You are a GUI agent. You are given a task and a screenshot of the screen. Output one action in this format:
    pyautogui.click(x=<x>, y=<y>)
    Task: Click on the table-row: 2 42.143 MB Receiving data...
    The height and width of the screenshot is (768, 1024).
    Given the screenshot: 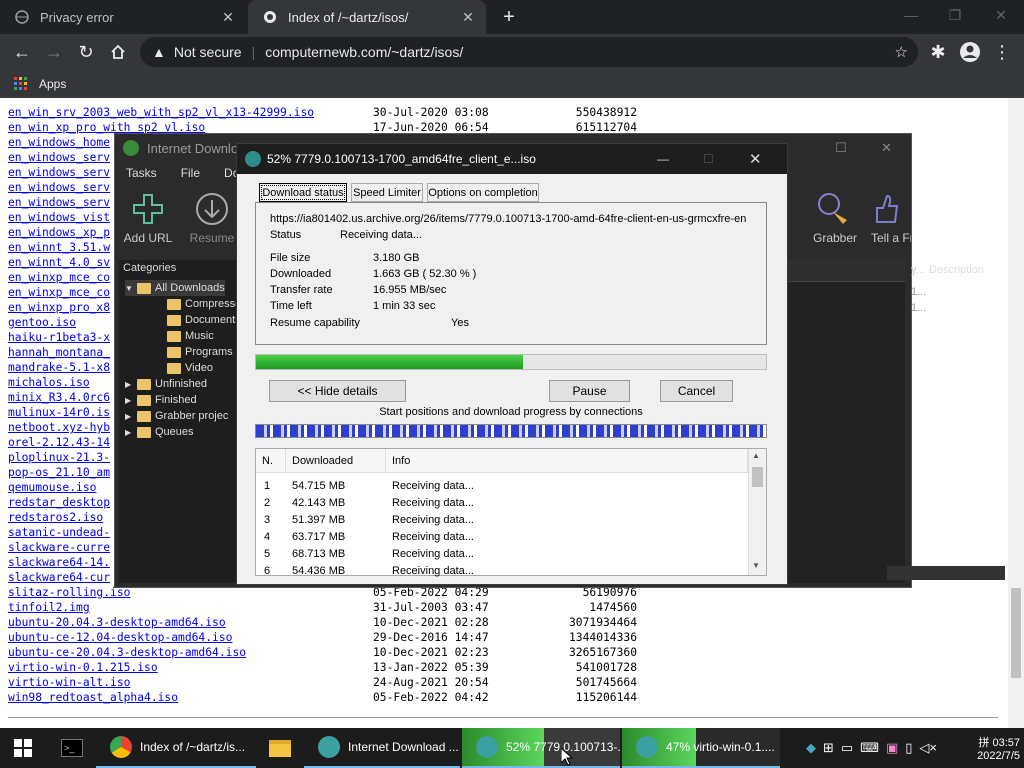 What is the action you would take?
    pyautogui.click(x=502, y=502)
    